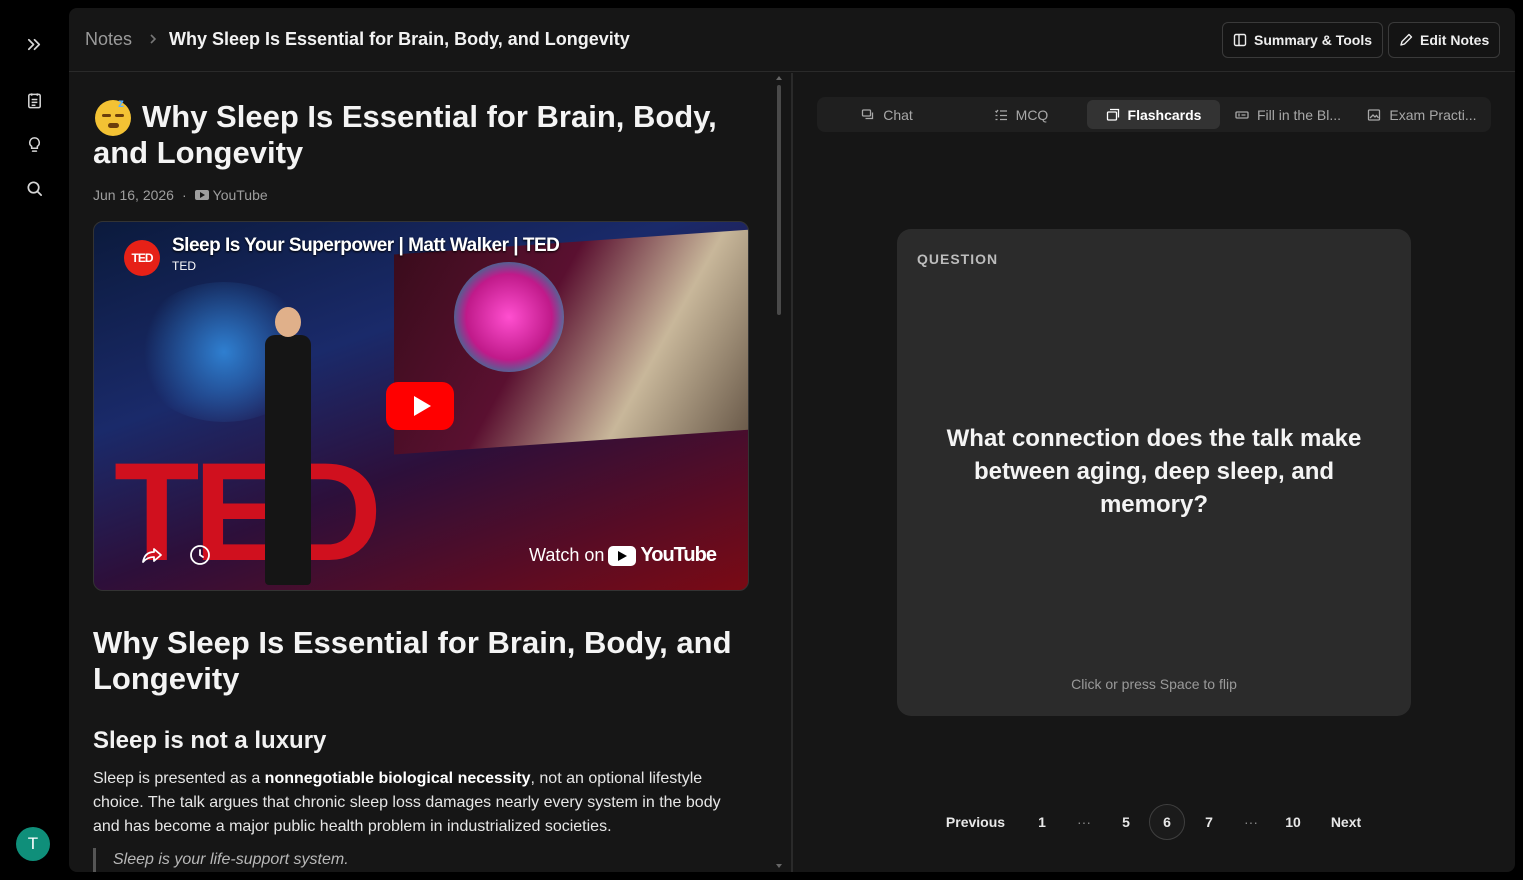  I want to click on section-title: Sleep is not a luxury, so click(210, 740).